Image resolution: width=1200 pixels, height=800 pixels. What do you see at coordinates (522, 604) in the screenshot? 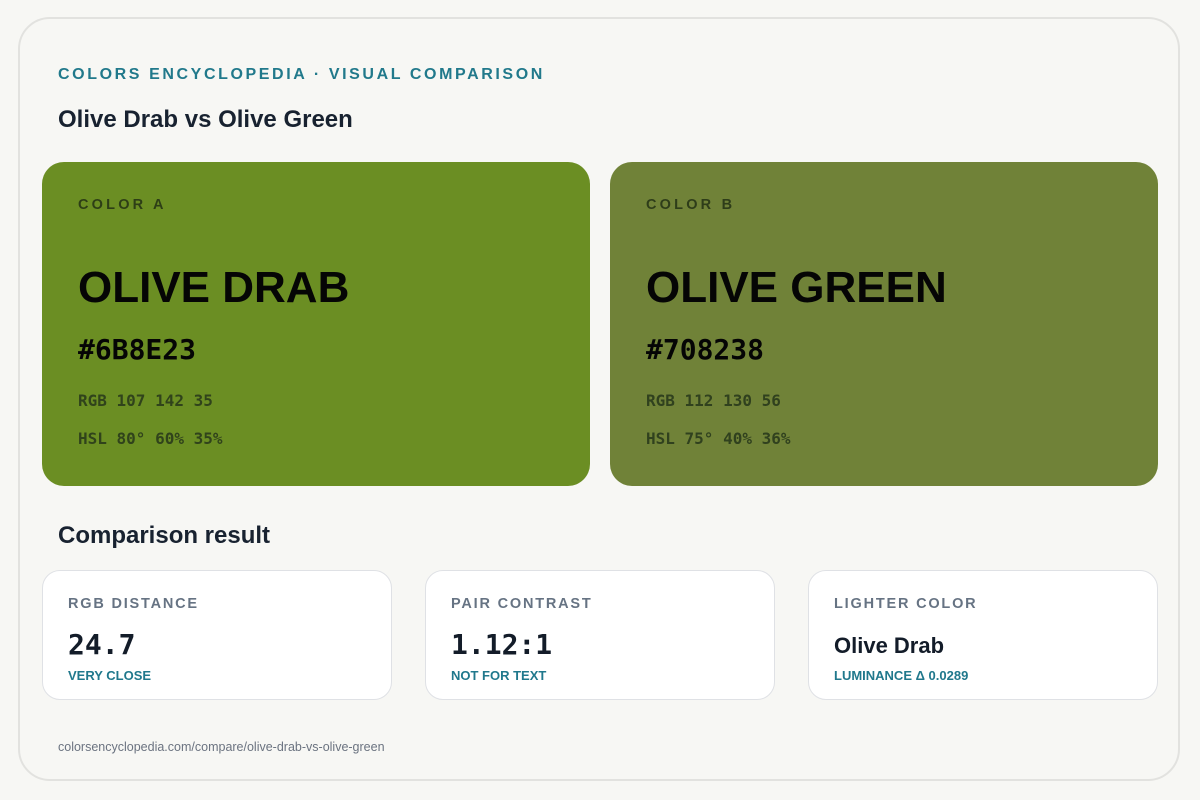
I see `metric-label: PAIR CONTRAST` at bounding box center [522, 604].